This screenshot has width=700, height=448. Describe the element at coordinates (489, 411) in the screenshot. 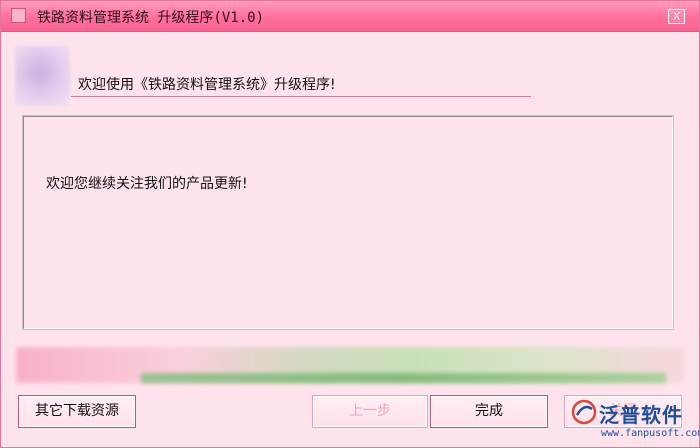

I see `finish-button: 完成` at that location.